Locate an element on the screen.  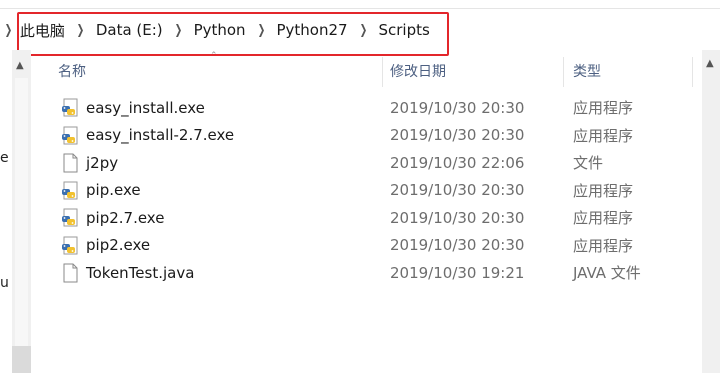
column-header-name: 名称 is located at coordinates (218, 71).